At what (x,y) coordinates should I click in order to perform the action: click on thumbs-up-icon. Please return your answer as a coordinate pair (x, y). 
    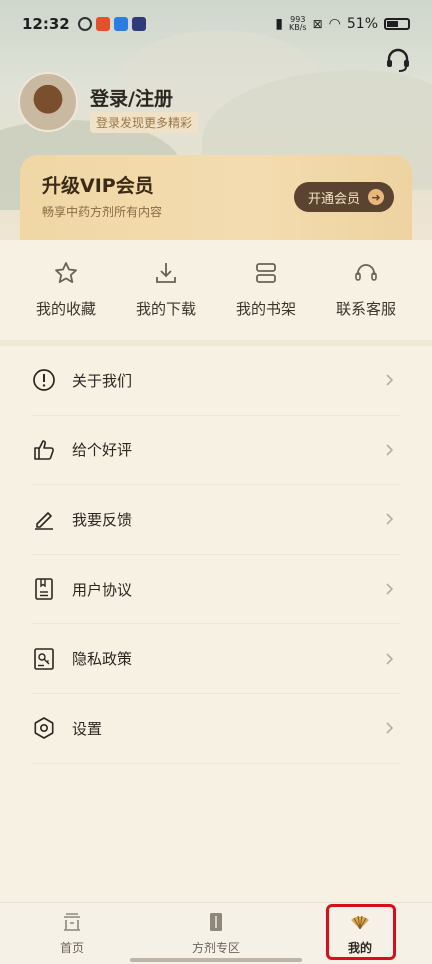
    Looking at the image, I should click on (44, 450).